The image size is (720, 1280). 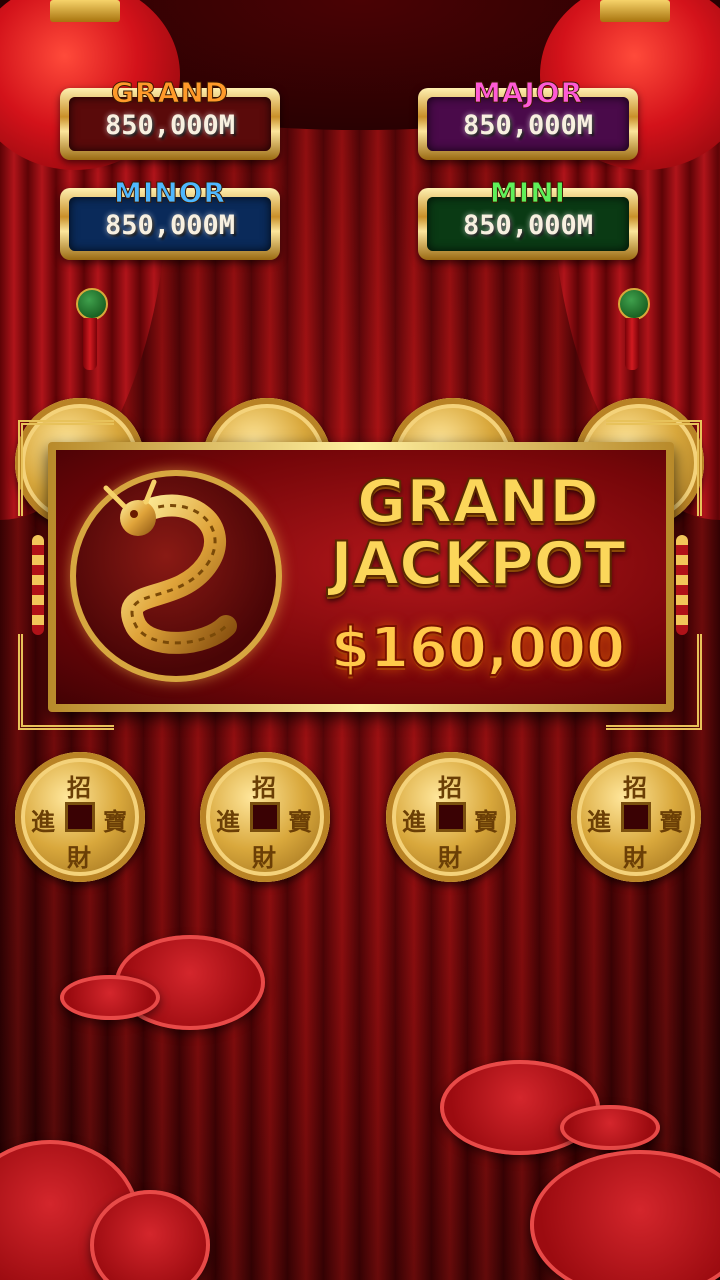 I want to click on jackpot-mini-plaque: MINI 850,000M, so click(x=528, y=218).